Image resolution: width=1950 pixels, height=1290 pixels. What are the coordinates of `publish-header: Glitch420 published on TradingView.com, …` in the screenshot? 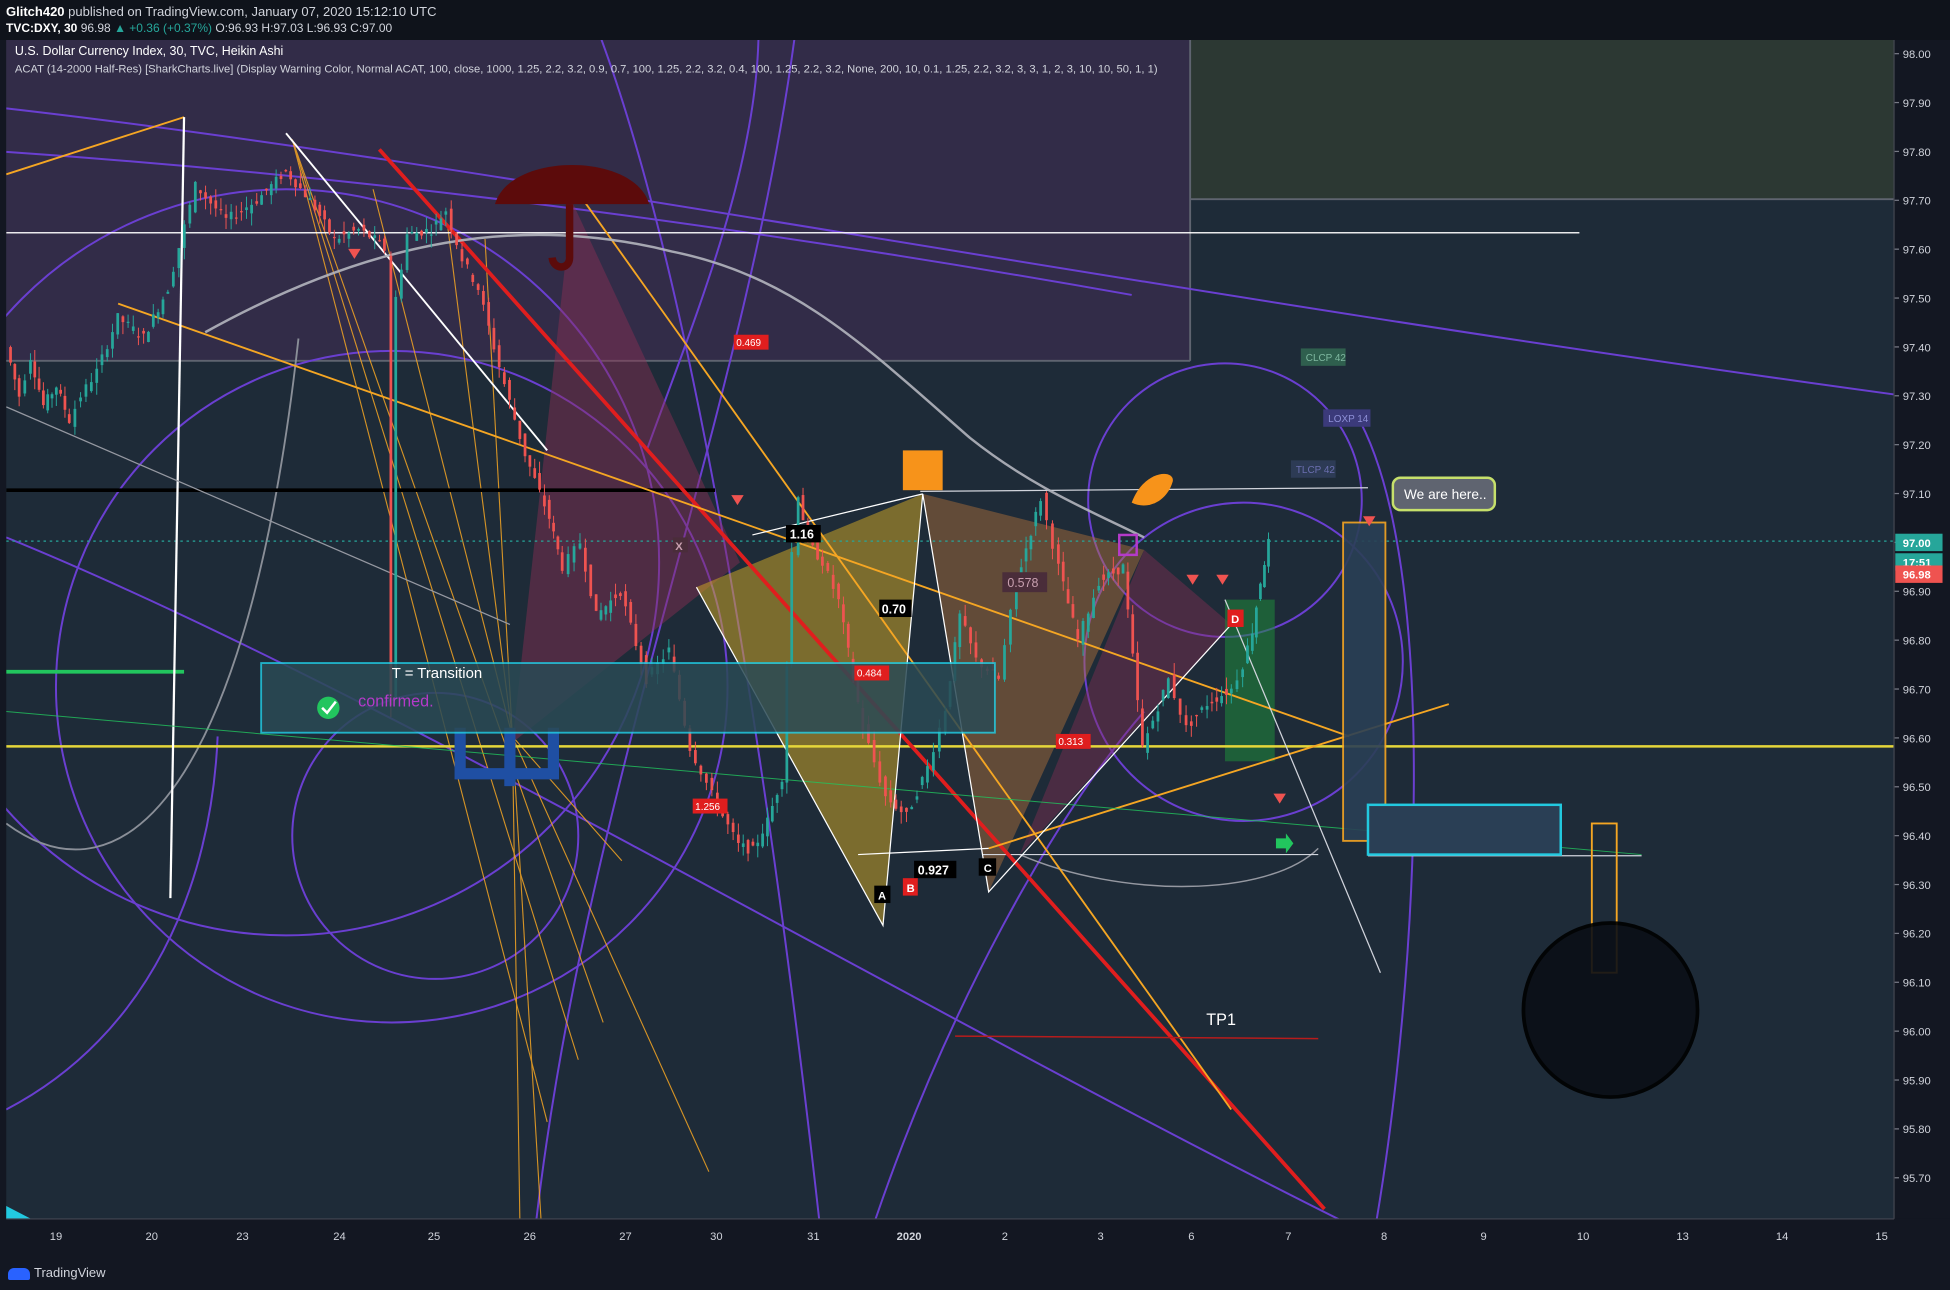 It's located at (975, 20).